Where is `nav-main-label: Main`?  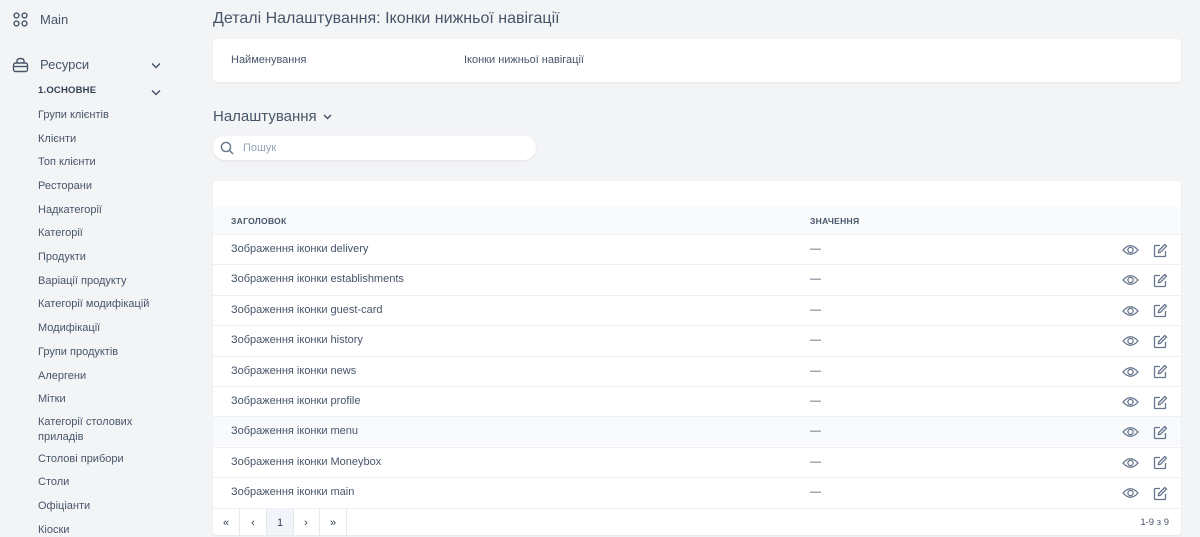 nav-main-label: Main is located at coordinates (54, 19).